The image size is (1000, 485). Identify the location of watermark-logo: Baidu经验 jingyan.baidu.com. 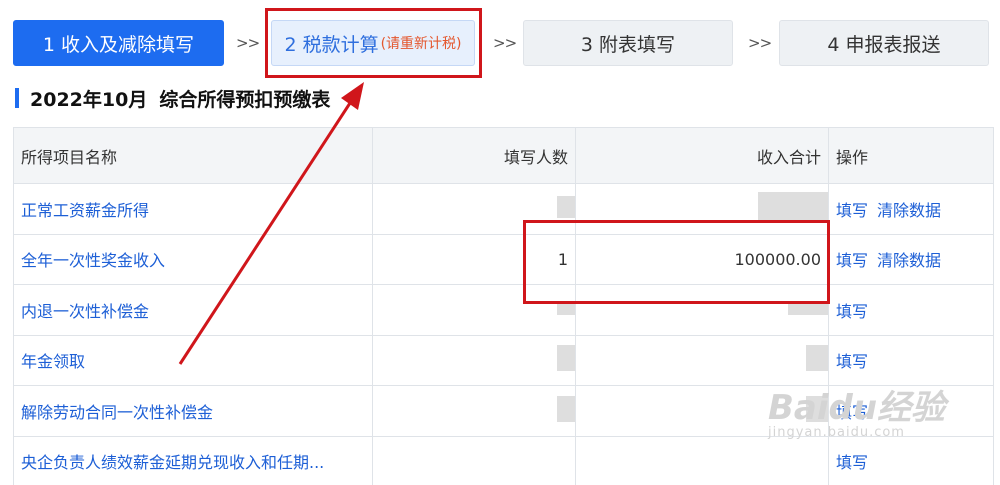
(856, 410).